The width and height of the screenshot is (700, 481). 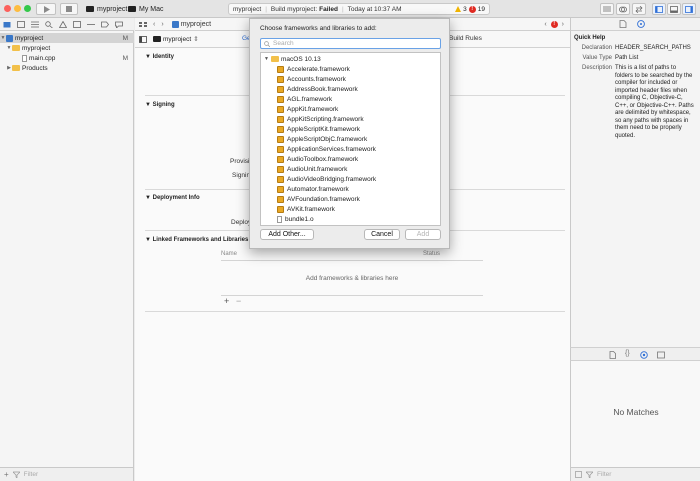 What do you see at coordinates (639, 9) in the screenshot?
I see `version-editor-button` at bounding box center [639, 9].